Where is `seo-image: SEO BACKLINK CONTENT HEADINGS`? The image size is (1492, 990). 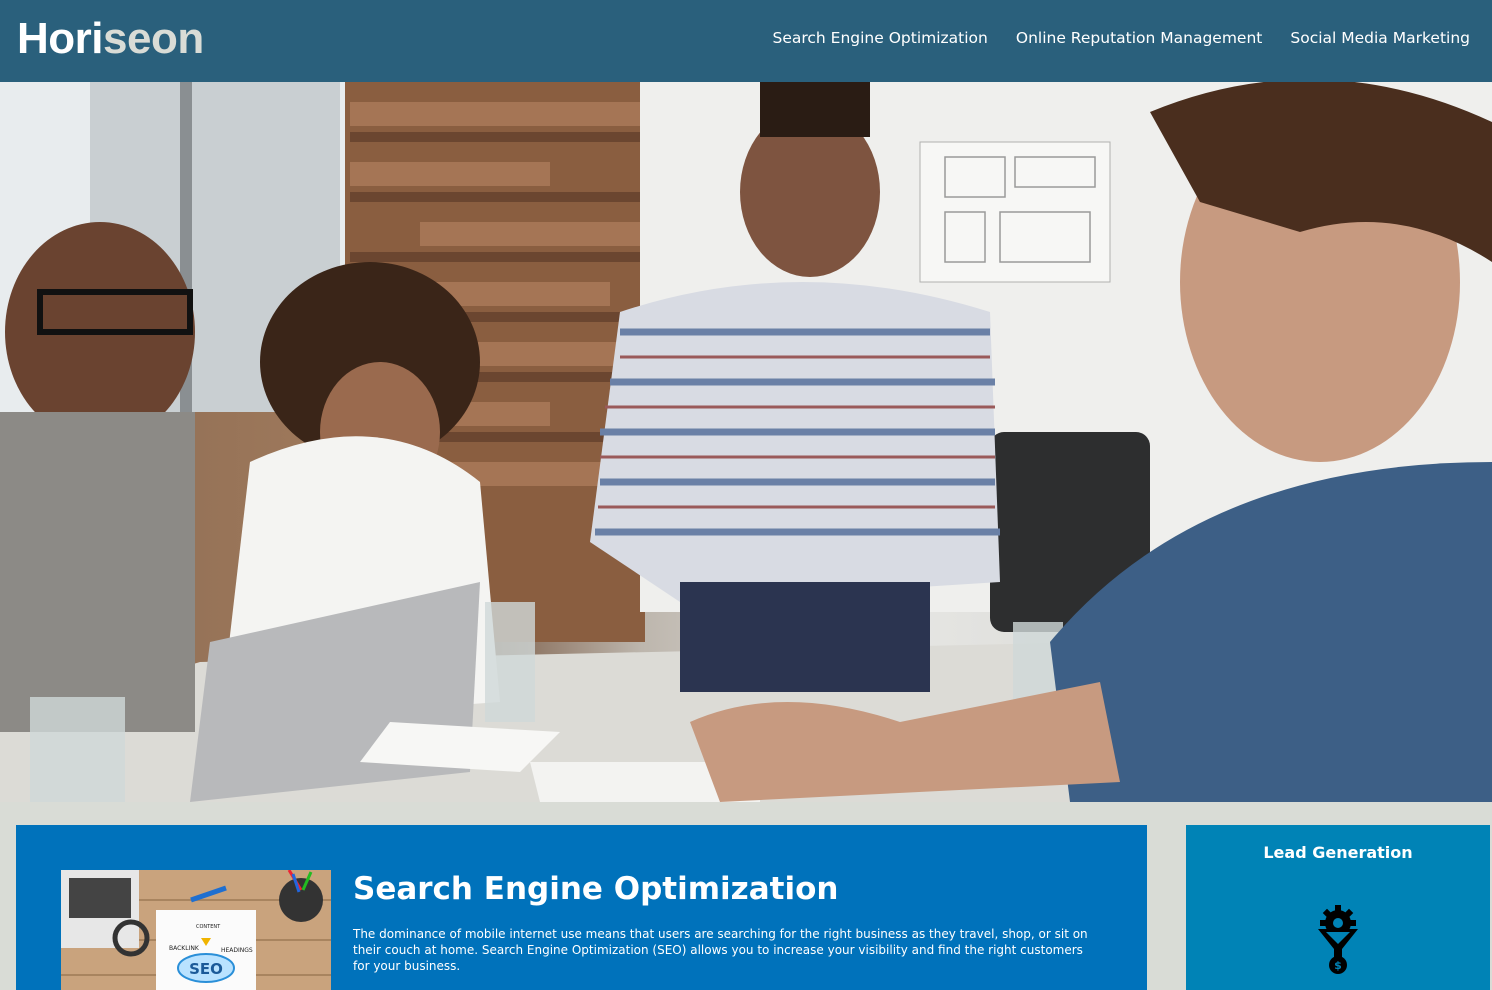
seo-image: SEO BACKLINK CONTENT HEADINGS is located at coordinates (196, 930).